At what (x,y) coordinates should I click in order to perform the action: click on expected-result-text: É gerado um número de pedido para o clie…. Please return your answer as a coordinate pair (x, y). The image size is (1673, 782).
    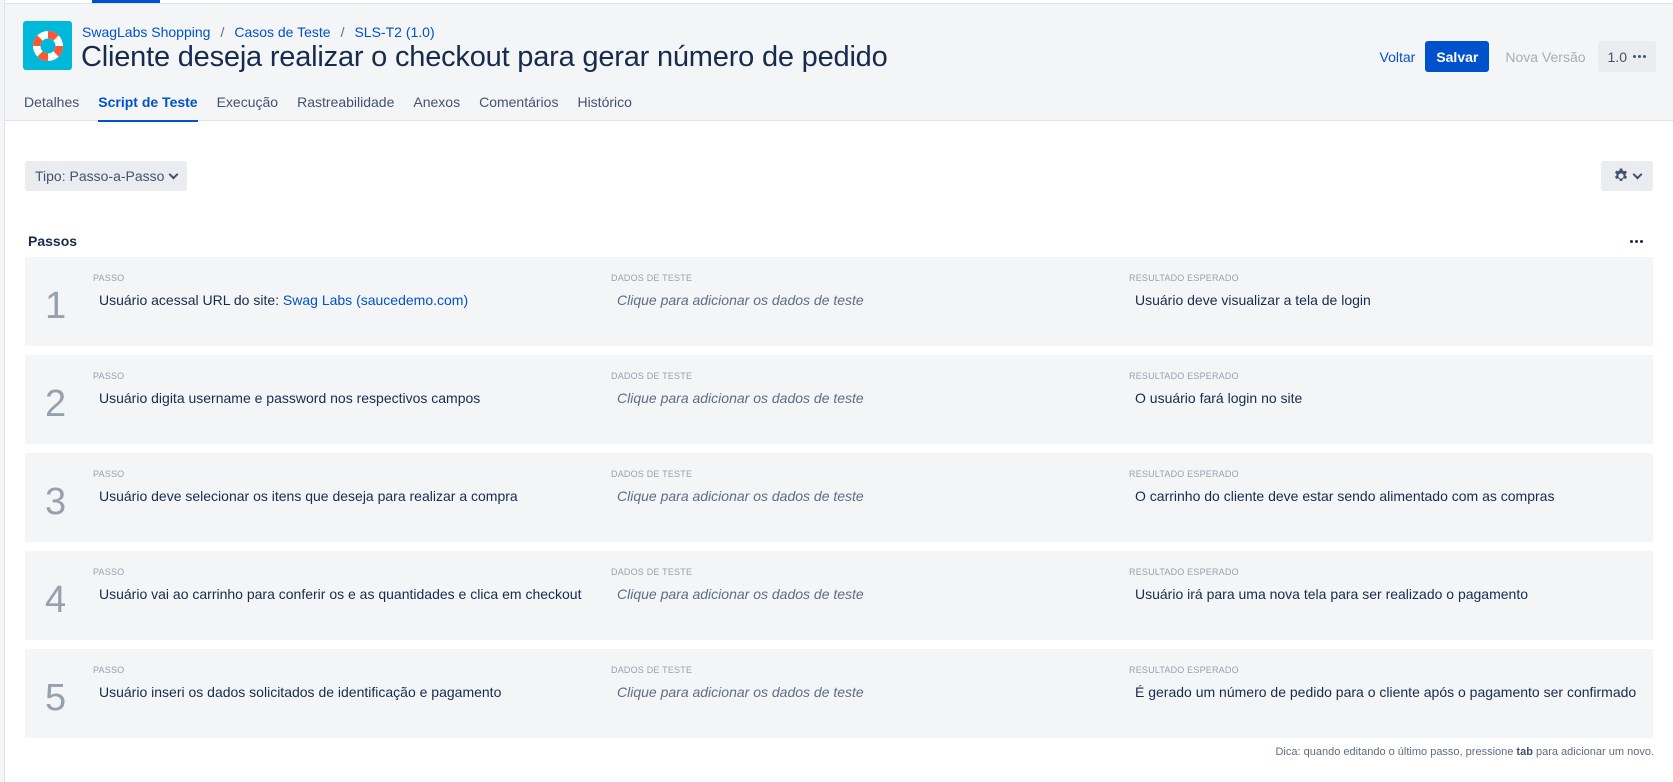
    Looking at the image, I should click on (1382, 692).